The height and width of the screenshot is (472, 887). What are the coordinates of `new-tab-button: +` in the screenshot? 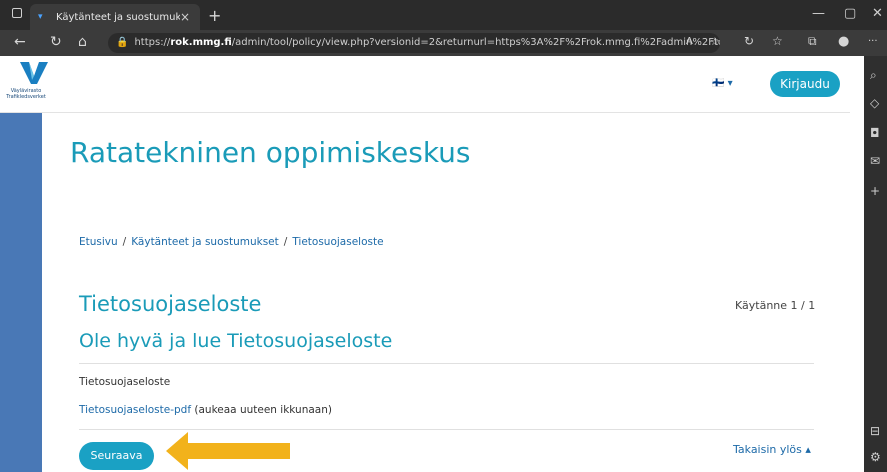 It's located at (214, 15).